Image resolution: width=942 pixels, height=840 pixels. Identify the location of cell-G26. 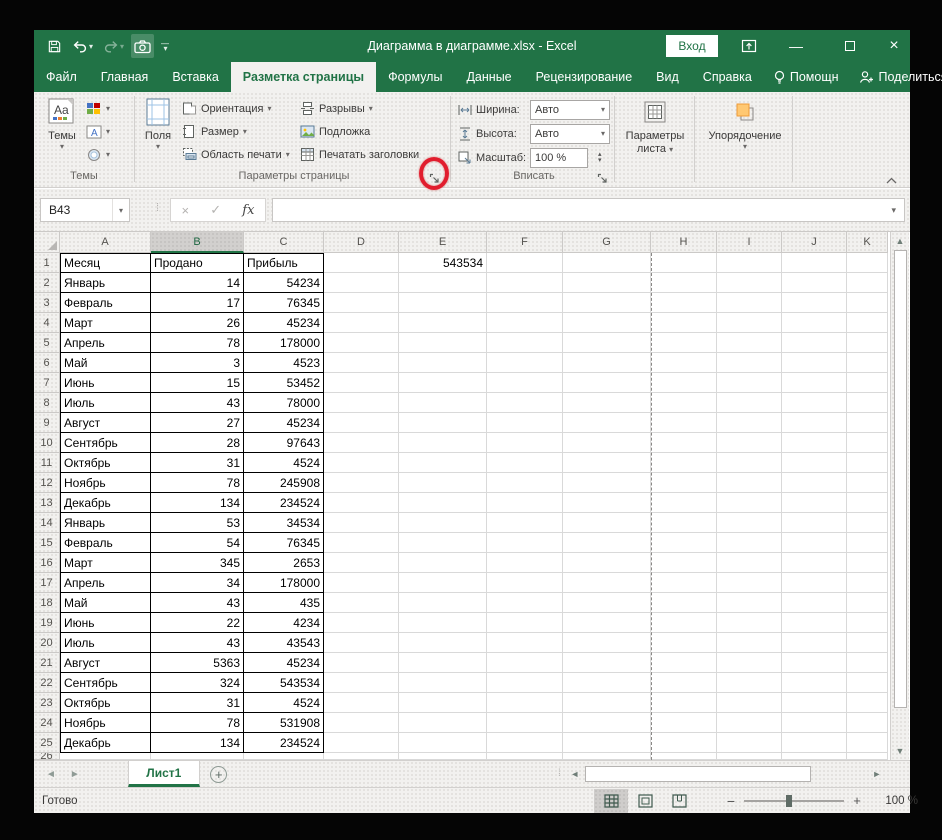
(607, 756).